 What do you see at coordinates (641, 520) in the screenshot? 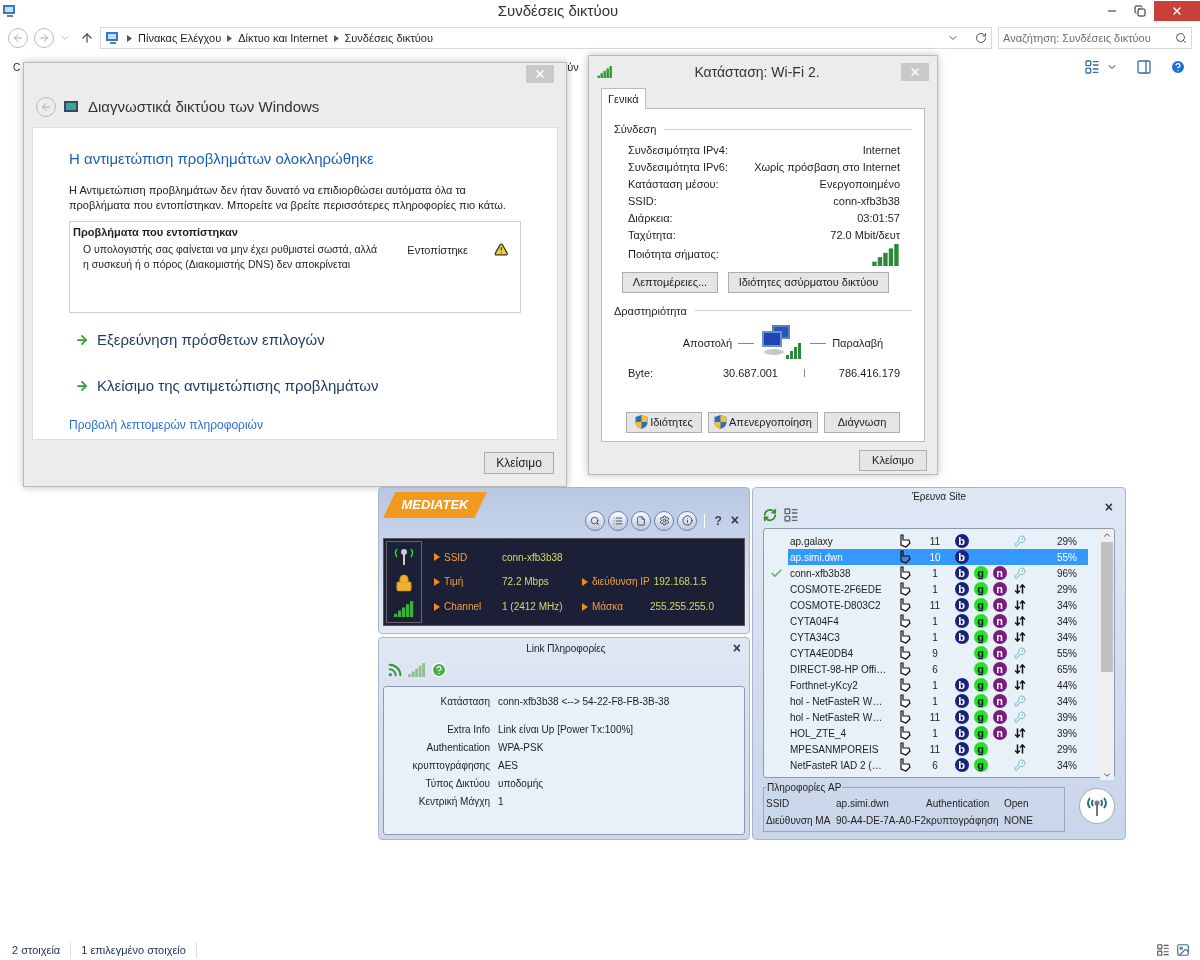
I see `document-button` at bounding box center [641, 520].